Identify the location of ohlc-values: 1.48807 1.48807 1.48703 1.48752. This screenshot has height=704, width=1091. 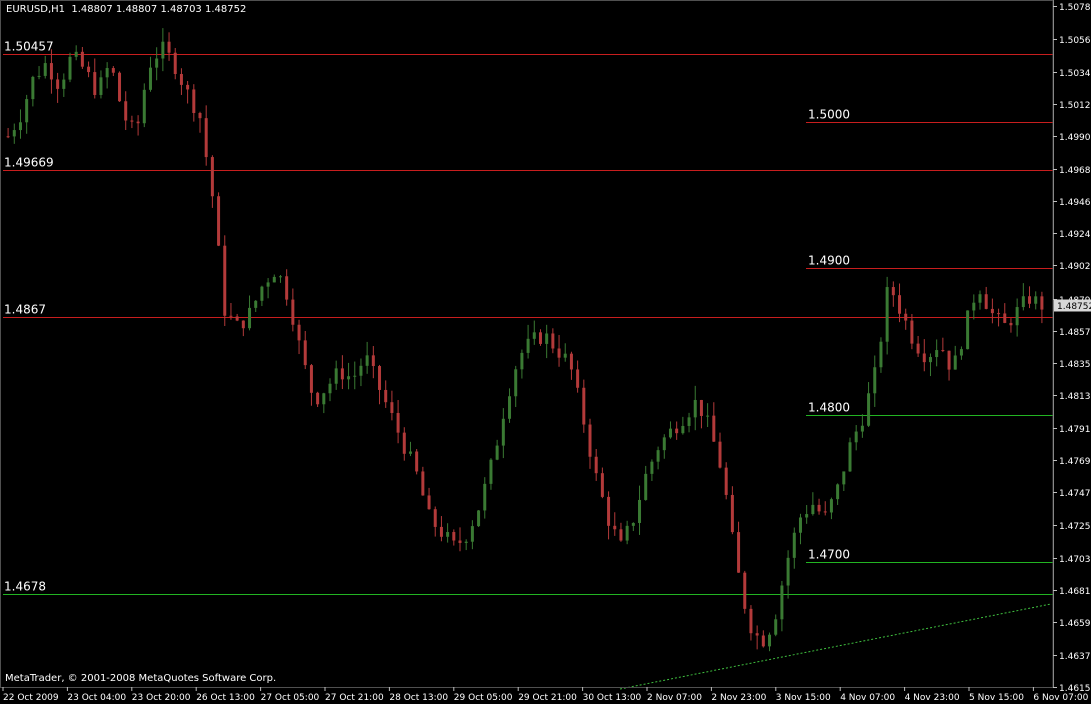
(159, 9).